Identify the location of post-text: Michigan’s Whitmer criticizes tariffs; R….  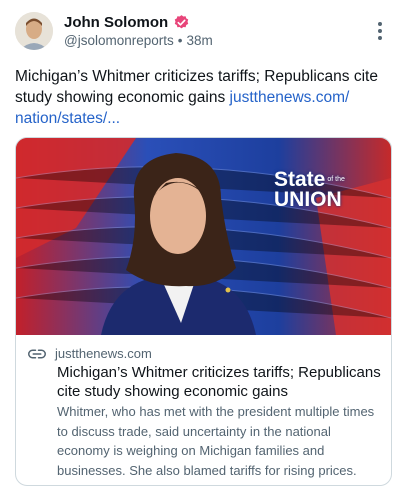
(200, 97).